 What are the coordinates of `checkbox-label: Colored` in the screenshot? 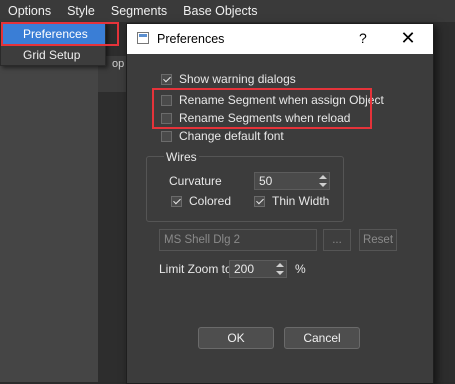 It's located at (210, 201).